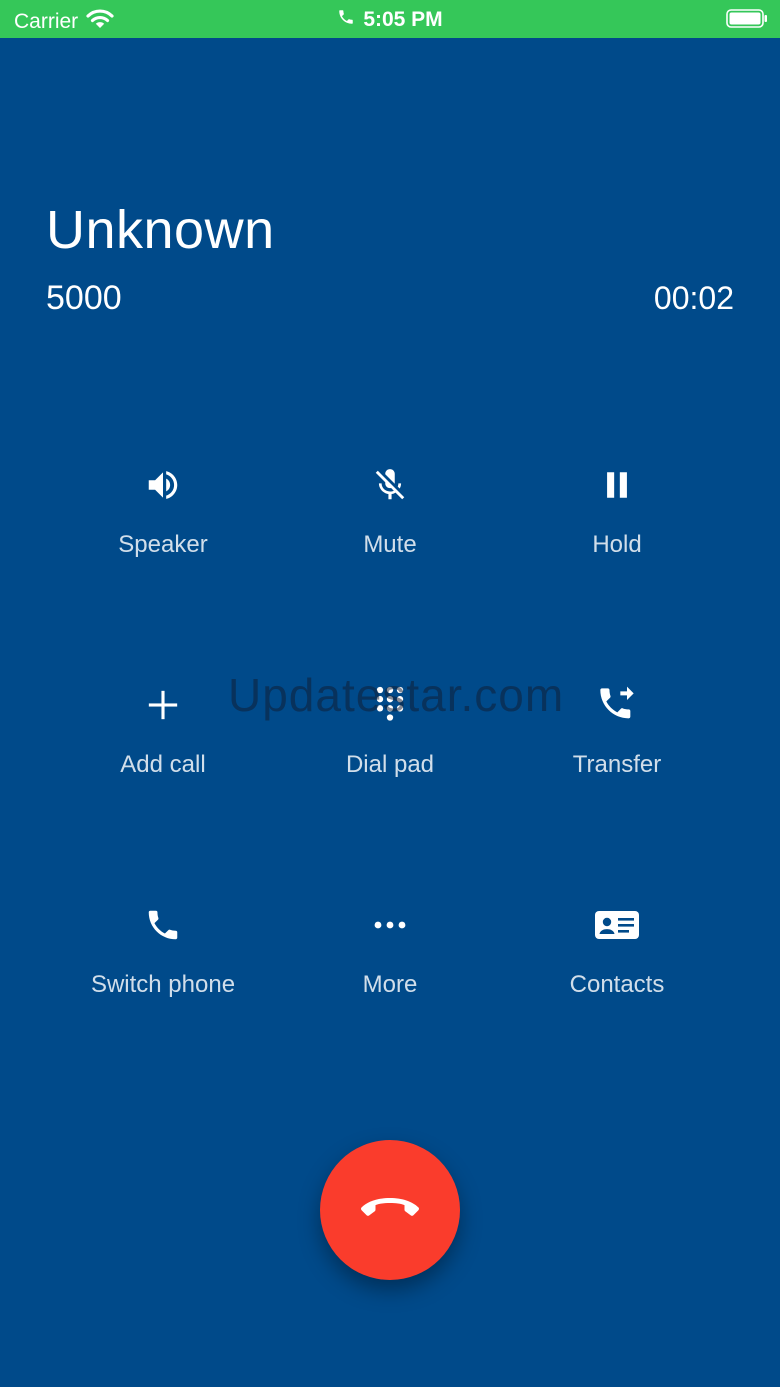 The width and height of the screenshot is (780, 1387). I want to click on plus-icon, so click(163, 705).